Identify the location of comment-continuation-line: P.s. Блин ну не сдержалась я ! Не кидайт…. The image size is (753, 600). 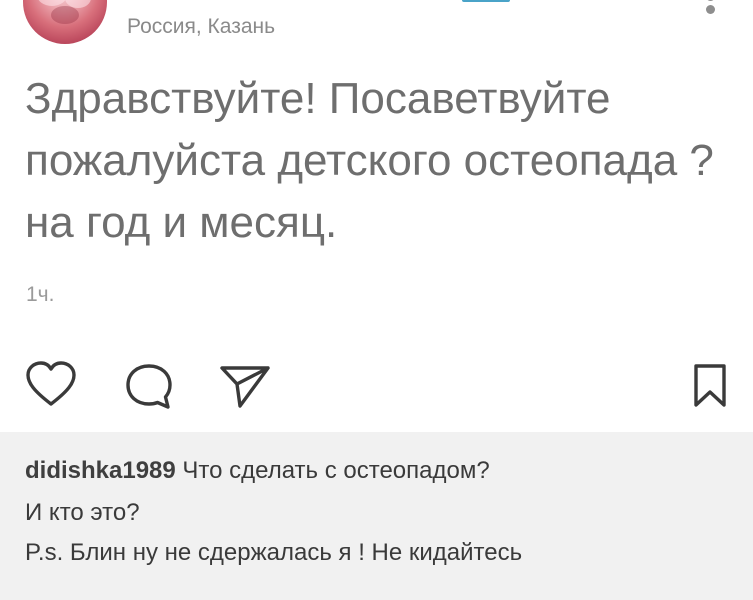
(274, 552).